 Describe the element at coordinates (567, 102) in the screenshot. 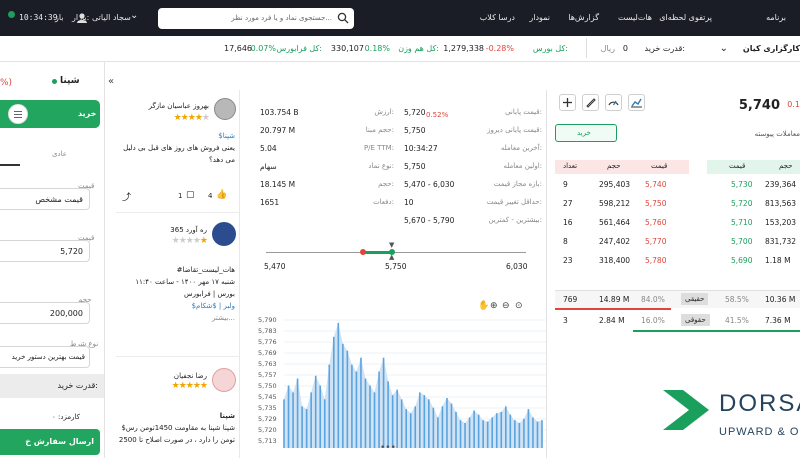

I see `add-icon` at that location.